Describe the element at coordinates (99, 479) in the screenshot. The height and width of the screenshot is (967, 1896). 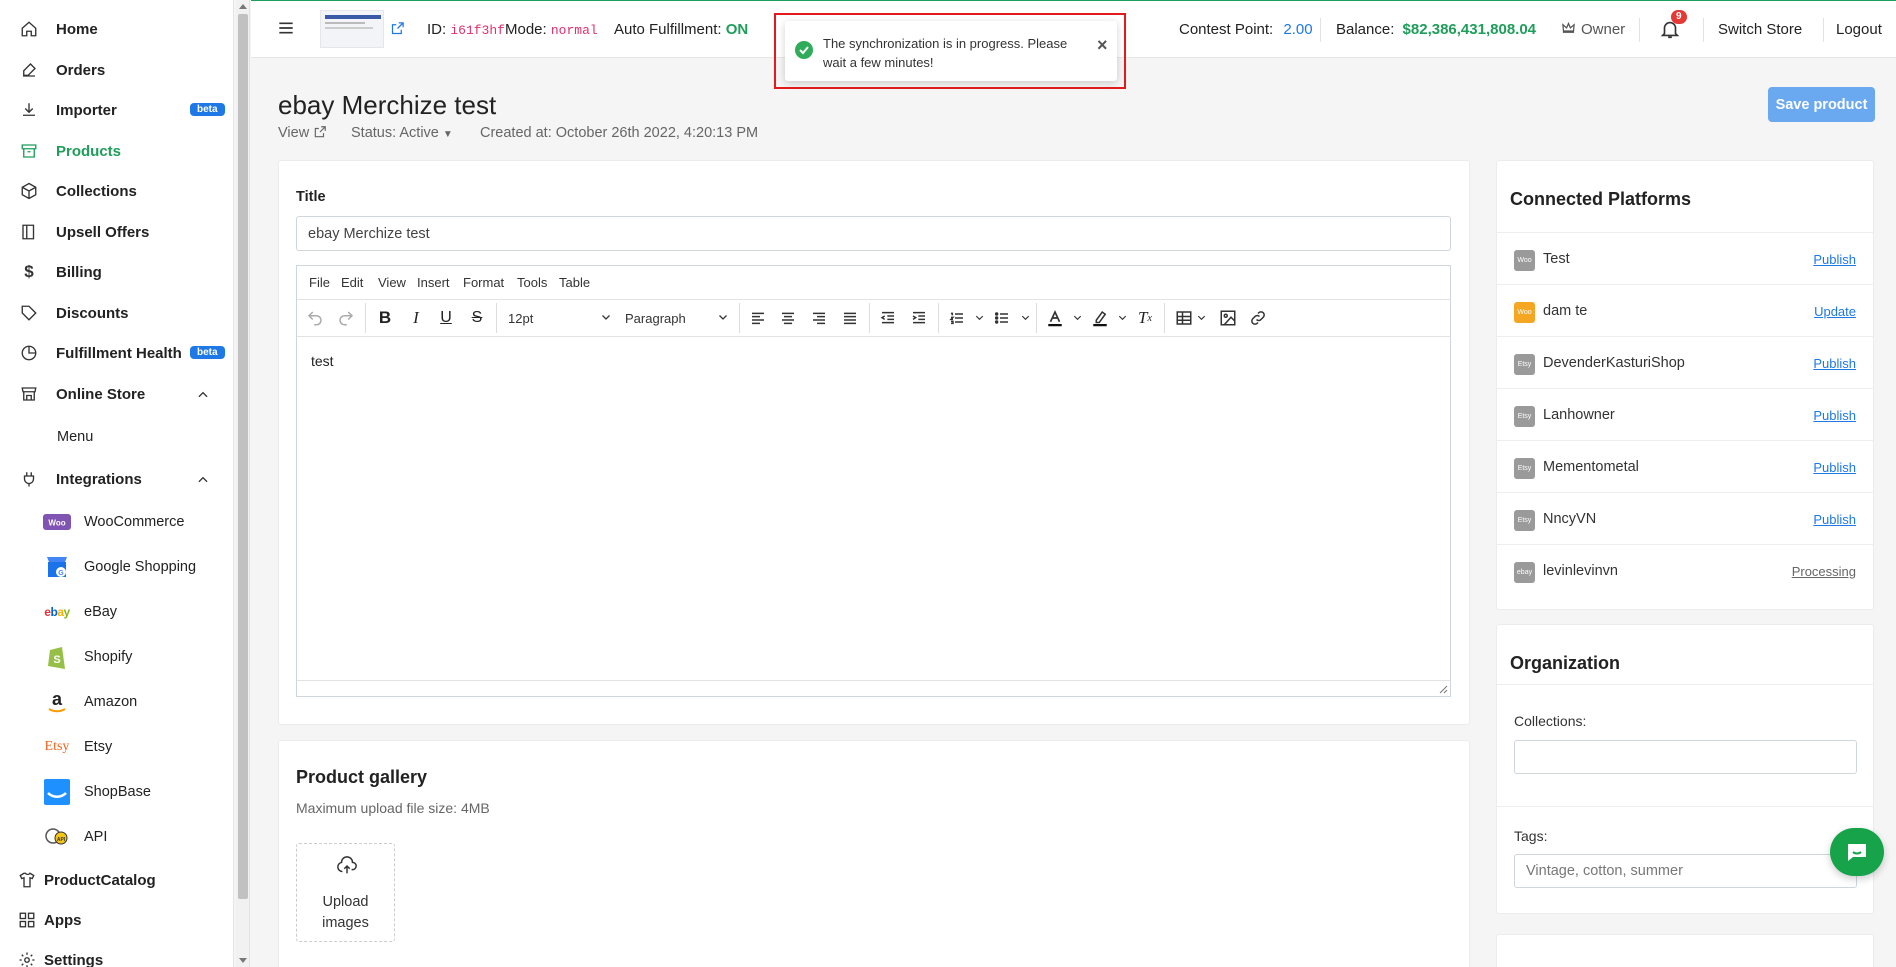
I see `sidebar-item-label: Integrations` at that location.